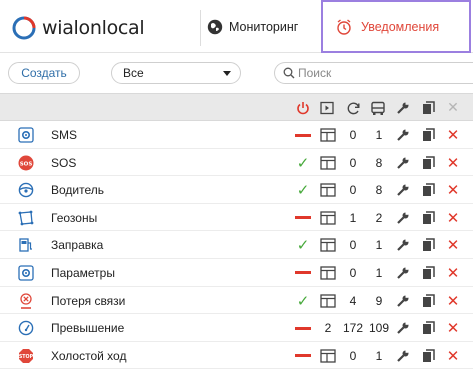 The image size is (473, 389). Describe the element at coordinates (379, 328) in the screenshot. I see `count-value: 109` at that location.